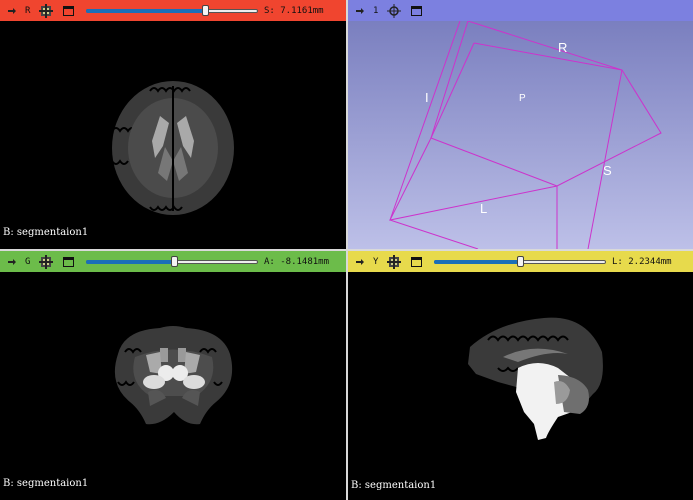 The height and width of the screenshot is (500, 693). What do you see at coordinates (294, 10) in the screenshot?
I see `slice-offset-readout: S: 7.1161mm` at bounding box center [294, 10].